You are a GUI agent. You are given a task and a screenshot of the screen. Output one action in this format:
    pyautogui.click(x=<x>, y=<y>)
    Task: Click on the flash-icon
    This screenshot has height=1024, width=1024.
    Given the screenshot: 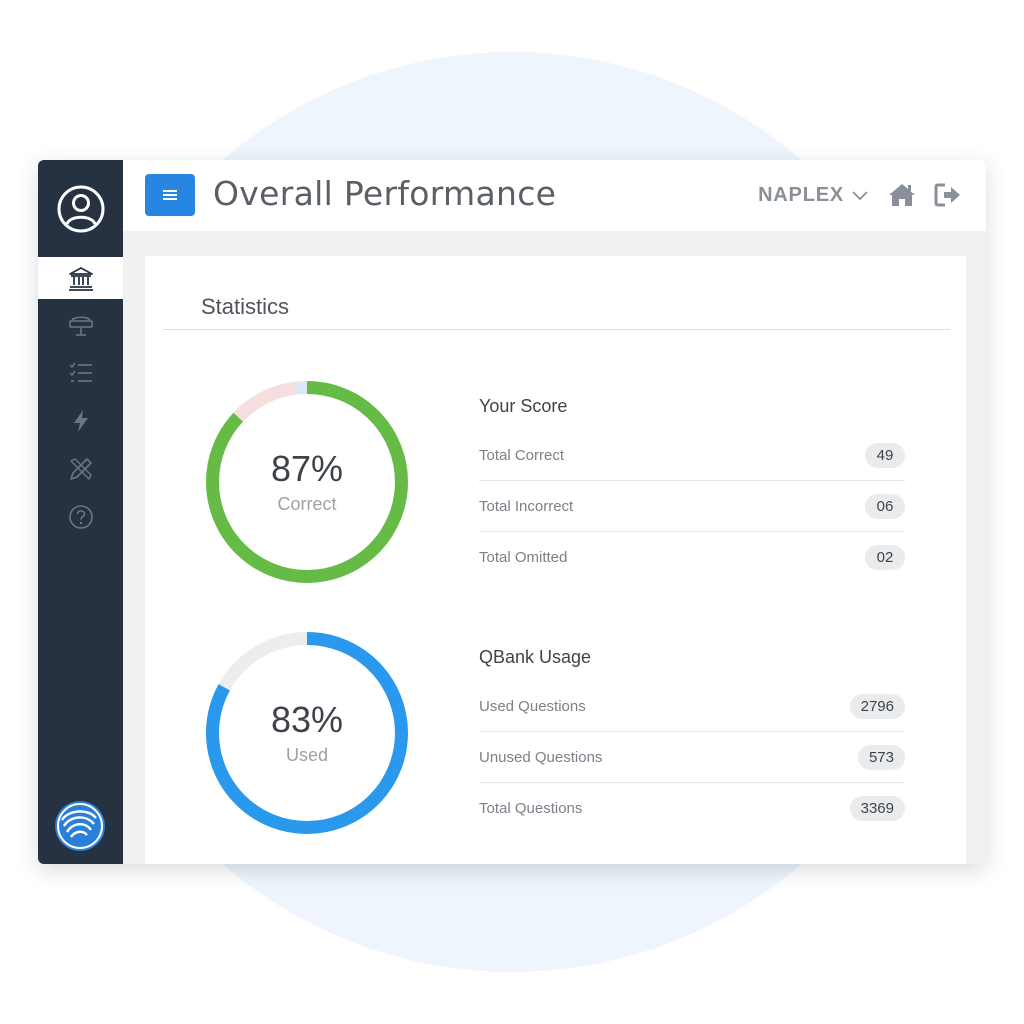 What is the action you would take?
    pyautogui.click(x=80, y=421)
    